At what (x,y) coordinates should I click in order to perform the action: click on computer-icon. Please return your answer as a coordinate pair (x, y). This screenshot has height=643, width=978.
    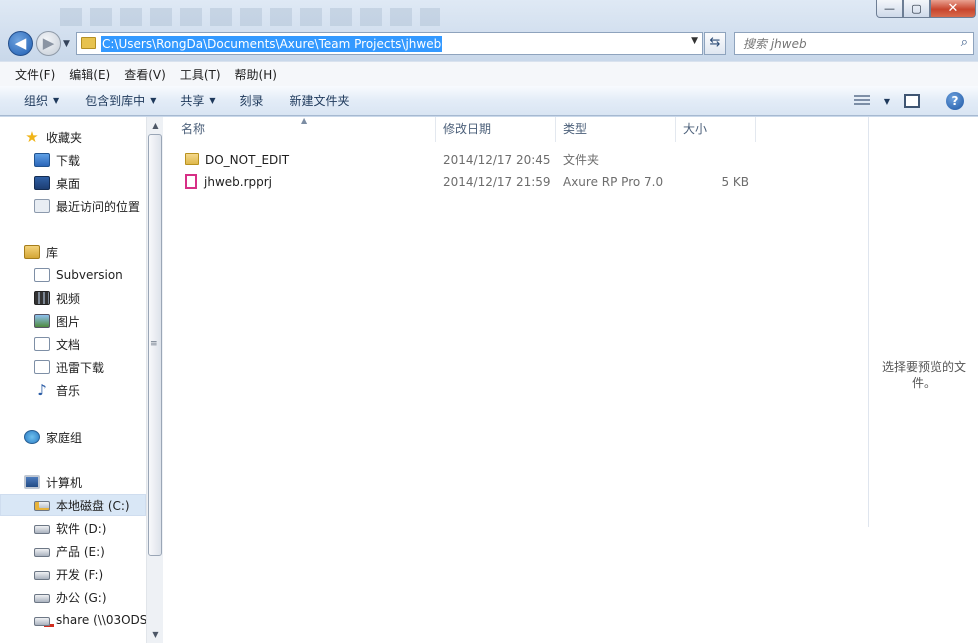
    Looking at the image, I should click on (32, 482).